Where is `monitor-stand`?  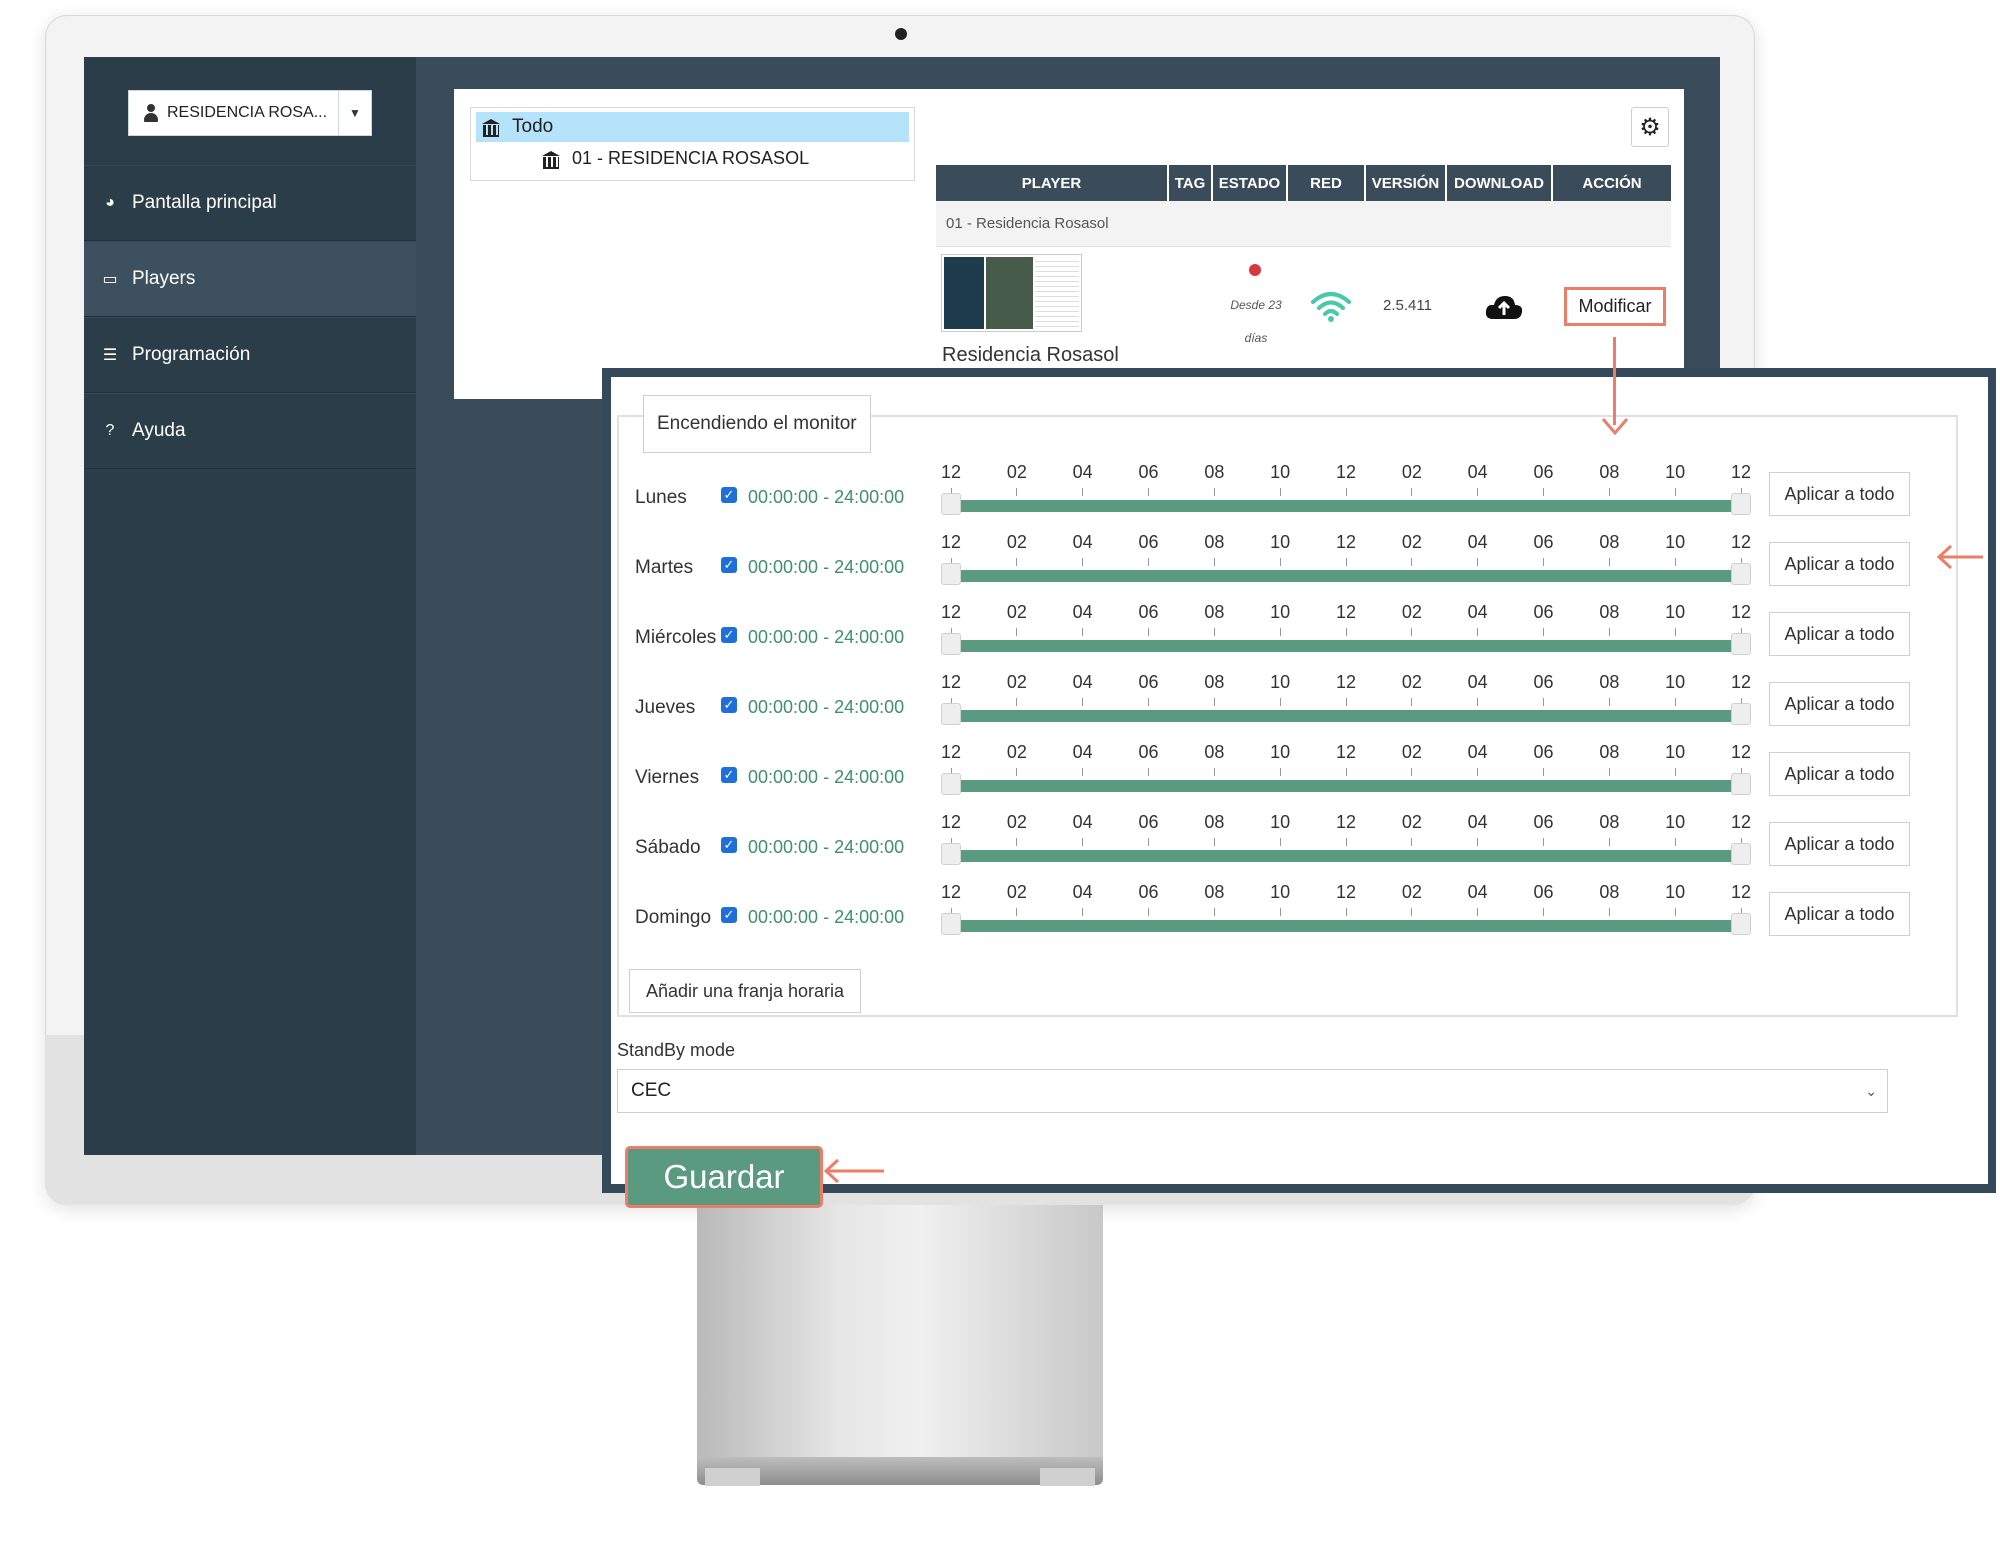
monitor-stand is located at coordinates (900, 1331).